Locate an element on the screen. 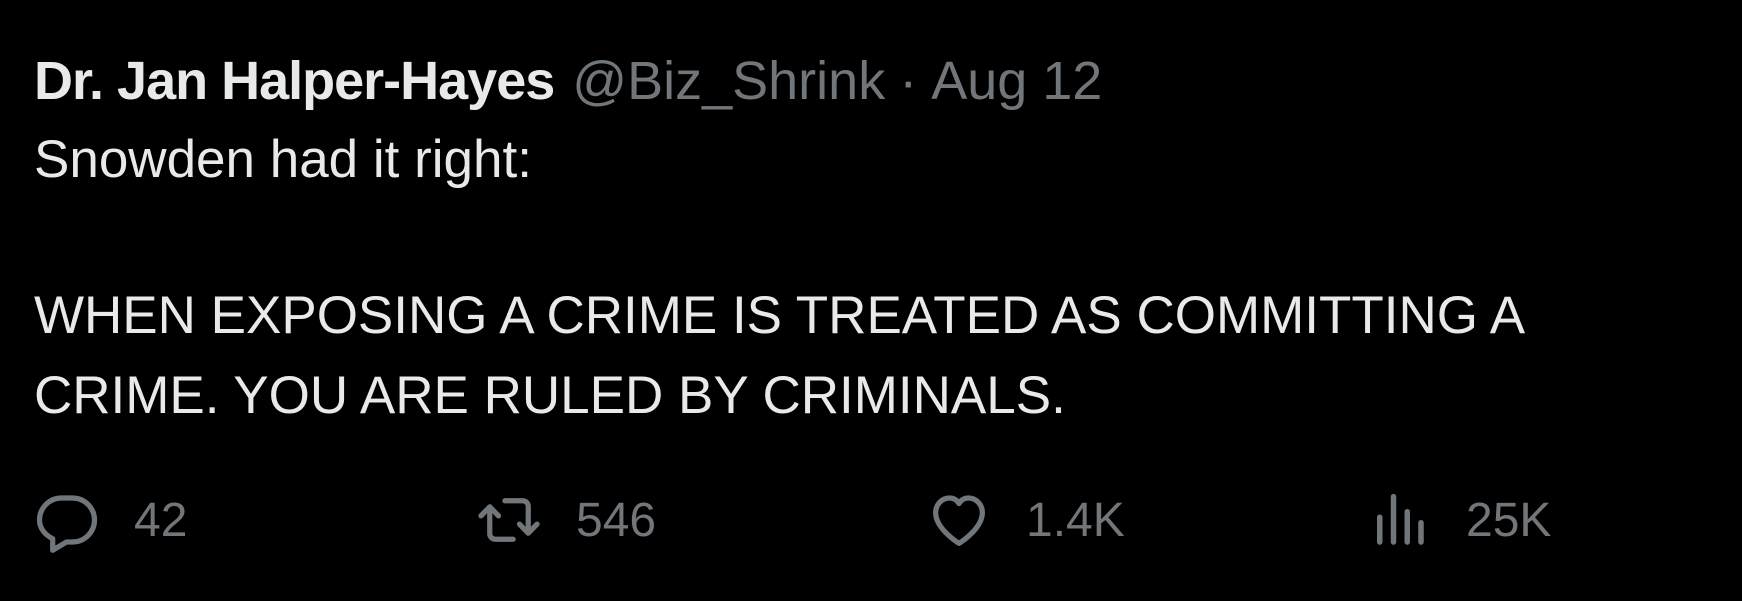  reply-count: 42 is located at coordinates (161, 520).